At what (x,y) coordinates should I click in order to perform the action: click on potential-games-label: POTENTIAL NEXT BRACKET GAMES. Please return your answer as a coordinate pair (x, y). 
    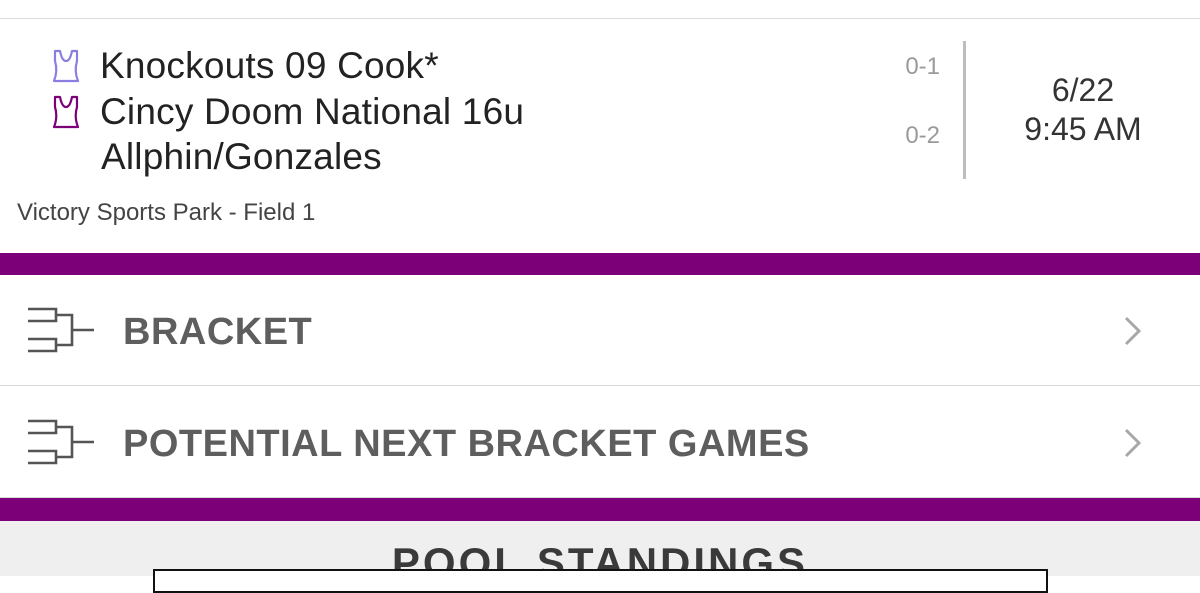
    Looking at the image, I should click on (466, 444).